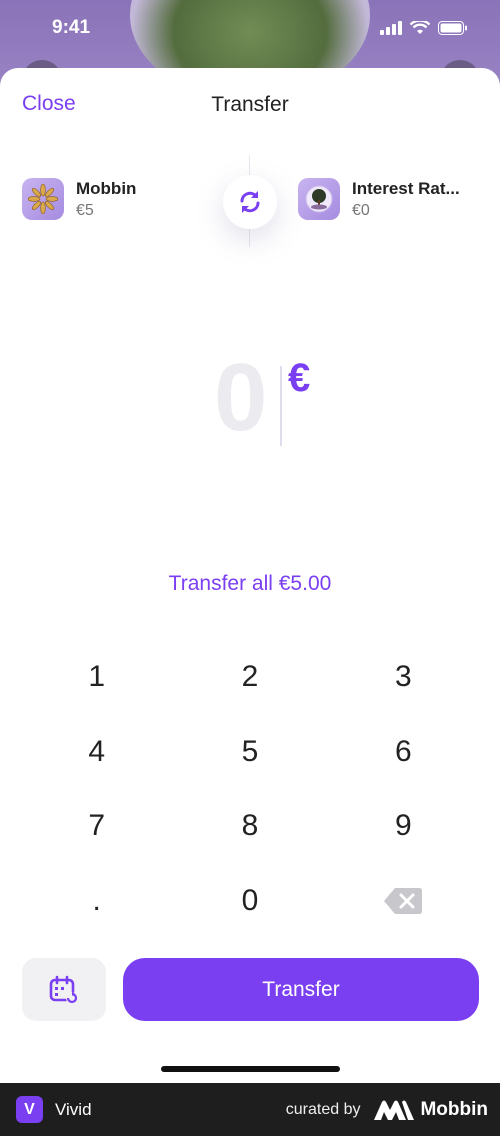  I want to click on keypad-row: 7 8 9, so click(250, 826).